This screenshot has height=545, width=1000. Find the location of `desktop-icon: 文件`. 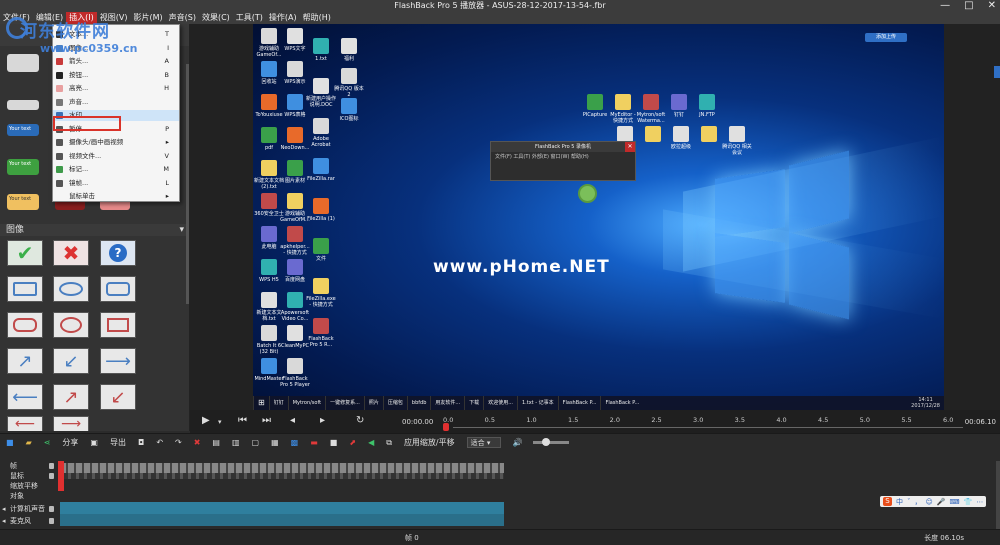

desktop-icon: 文件 is located at coordinates (321, 250).